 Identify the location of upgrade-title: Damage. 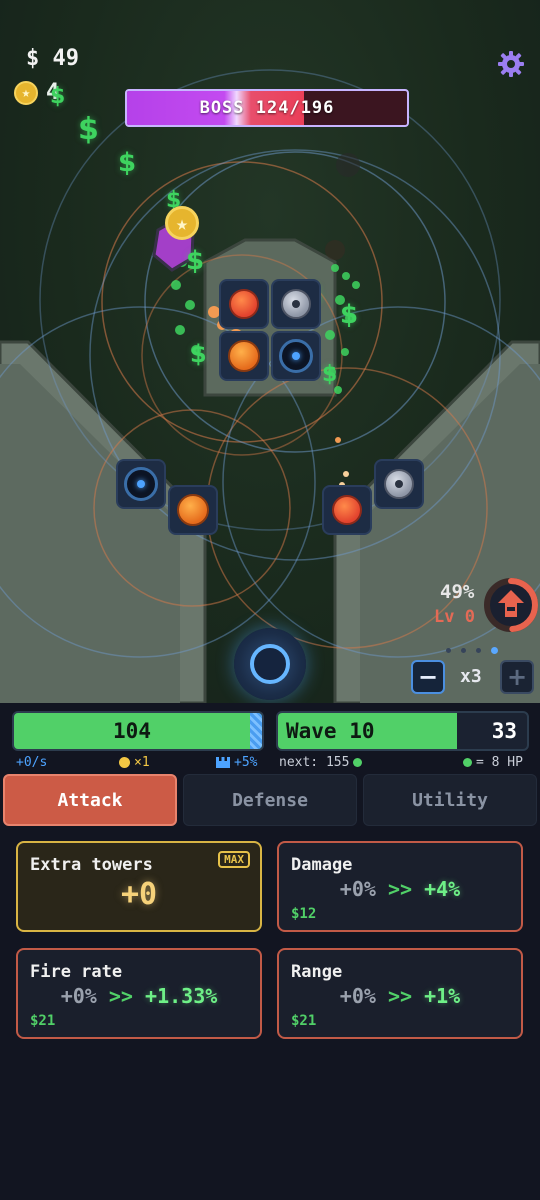
(322, 865).